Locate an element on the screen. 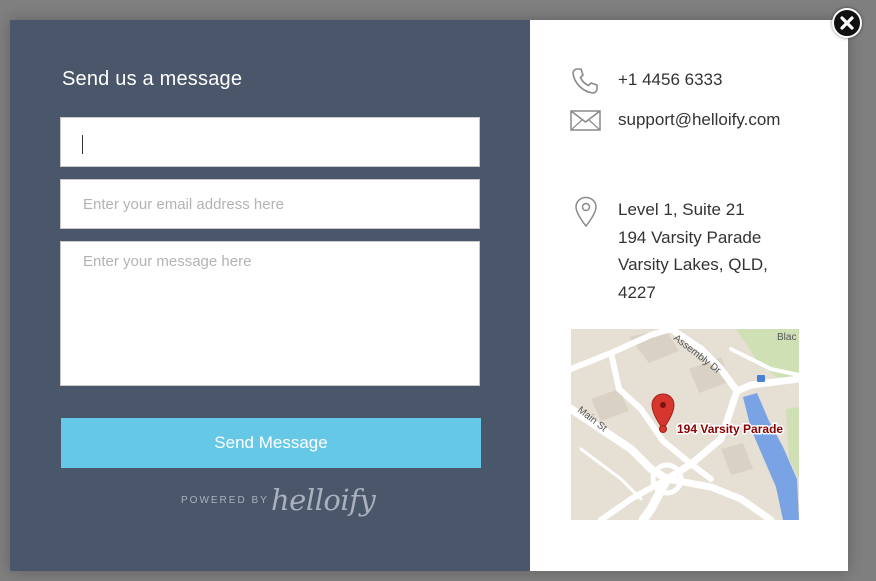 The image size is (876, 581). name-input is located at coordinates (270, 142).